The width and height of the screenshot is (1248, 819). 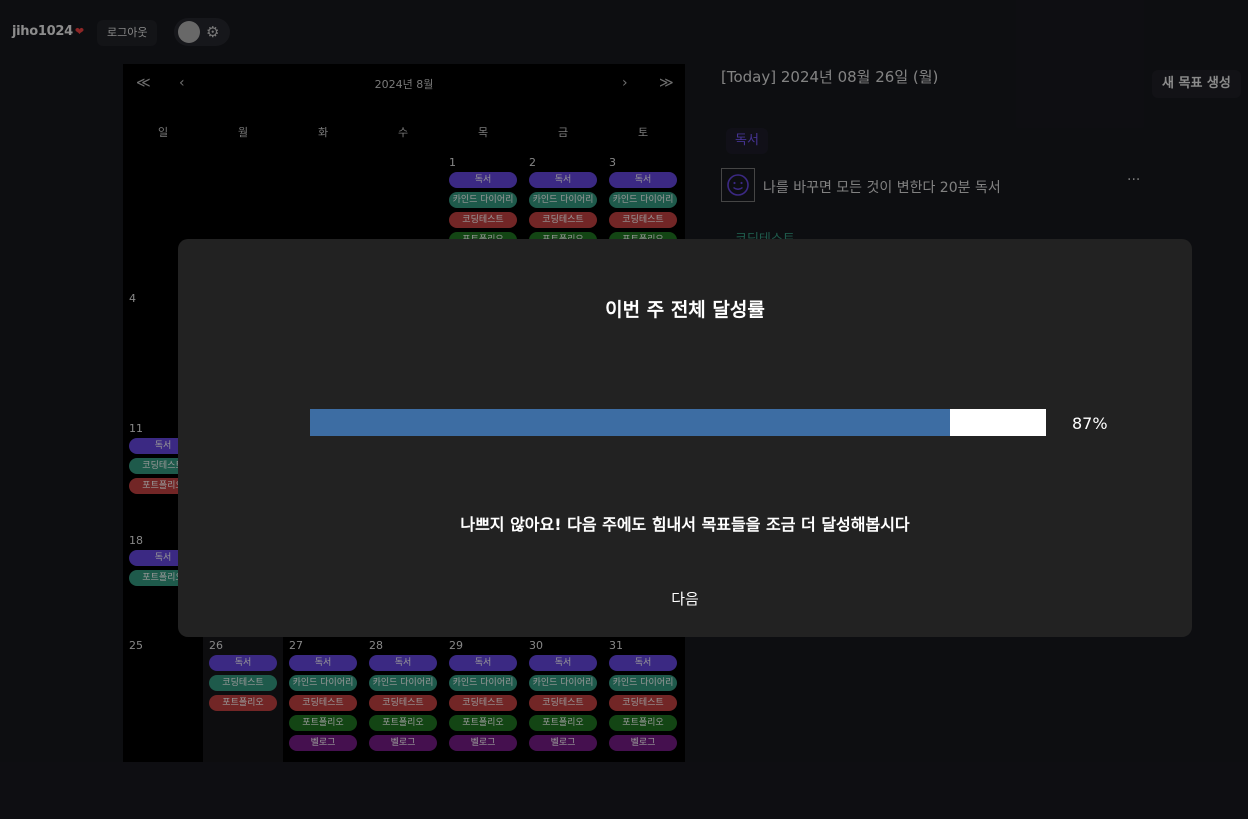 I want to click on progress-percent: 87%, so click(x=1090, y=423).